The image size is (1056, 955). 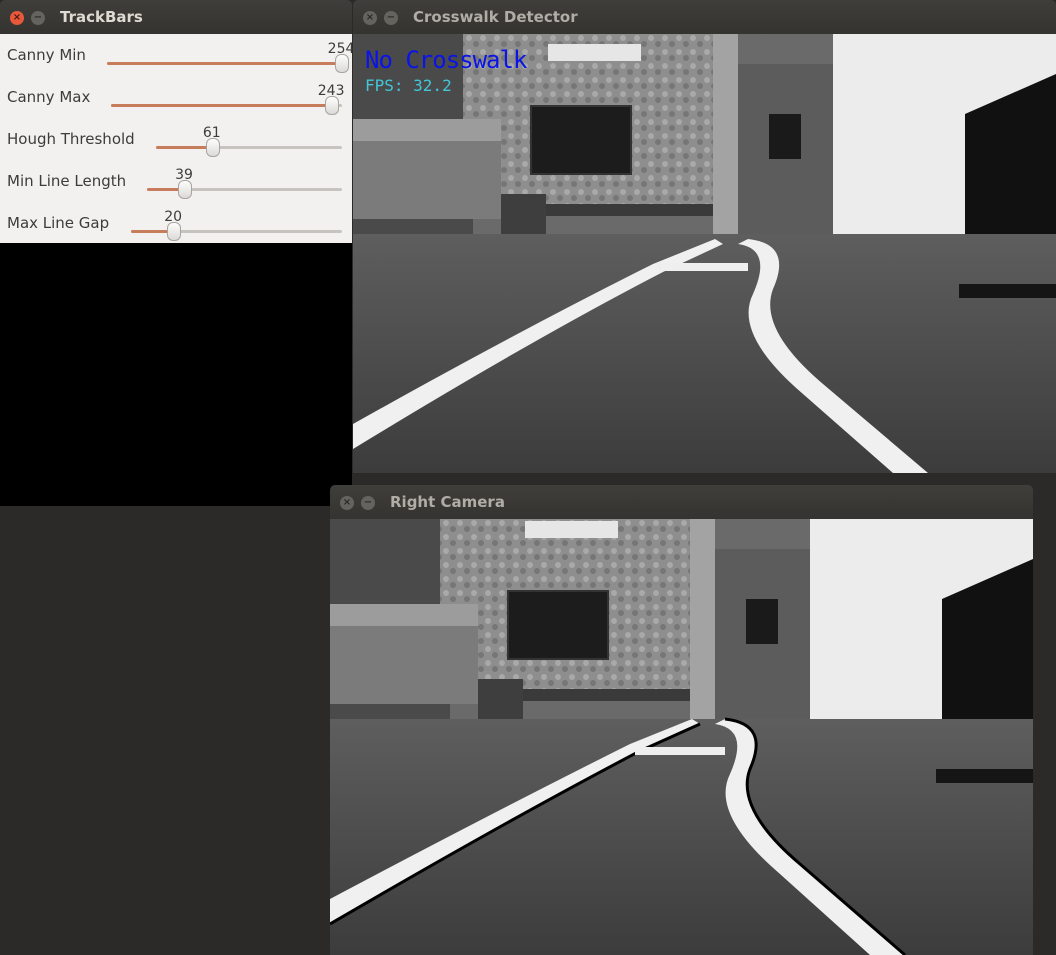 I want to click on slider-track: 20, so click(x=236, y=225).